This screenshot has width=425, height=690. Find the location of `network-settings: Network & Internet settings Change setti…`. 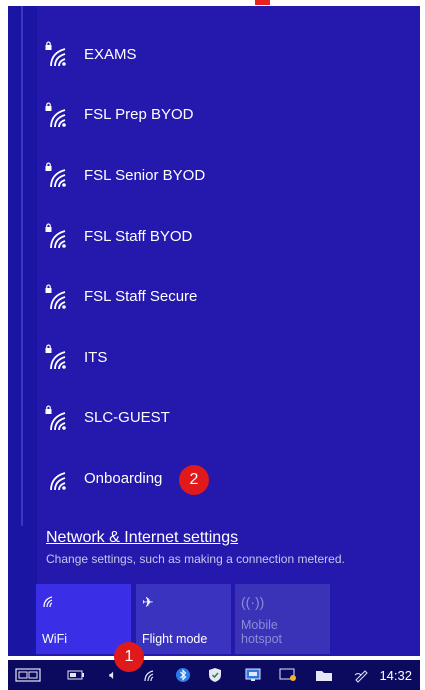

network-settings: Network & Internet settings Change setti… is located at coordinates (226, 547).